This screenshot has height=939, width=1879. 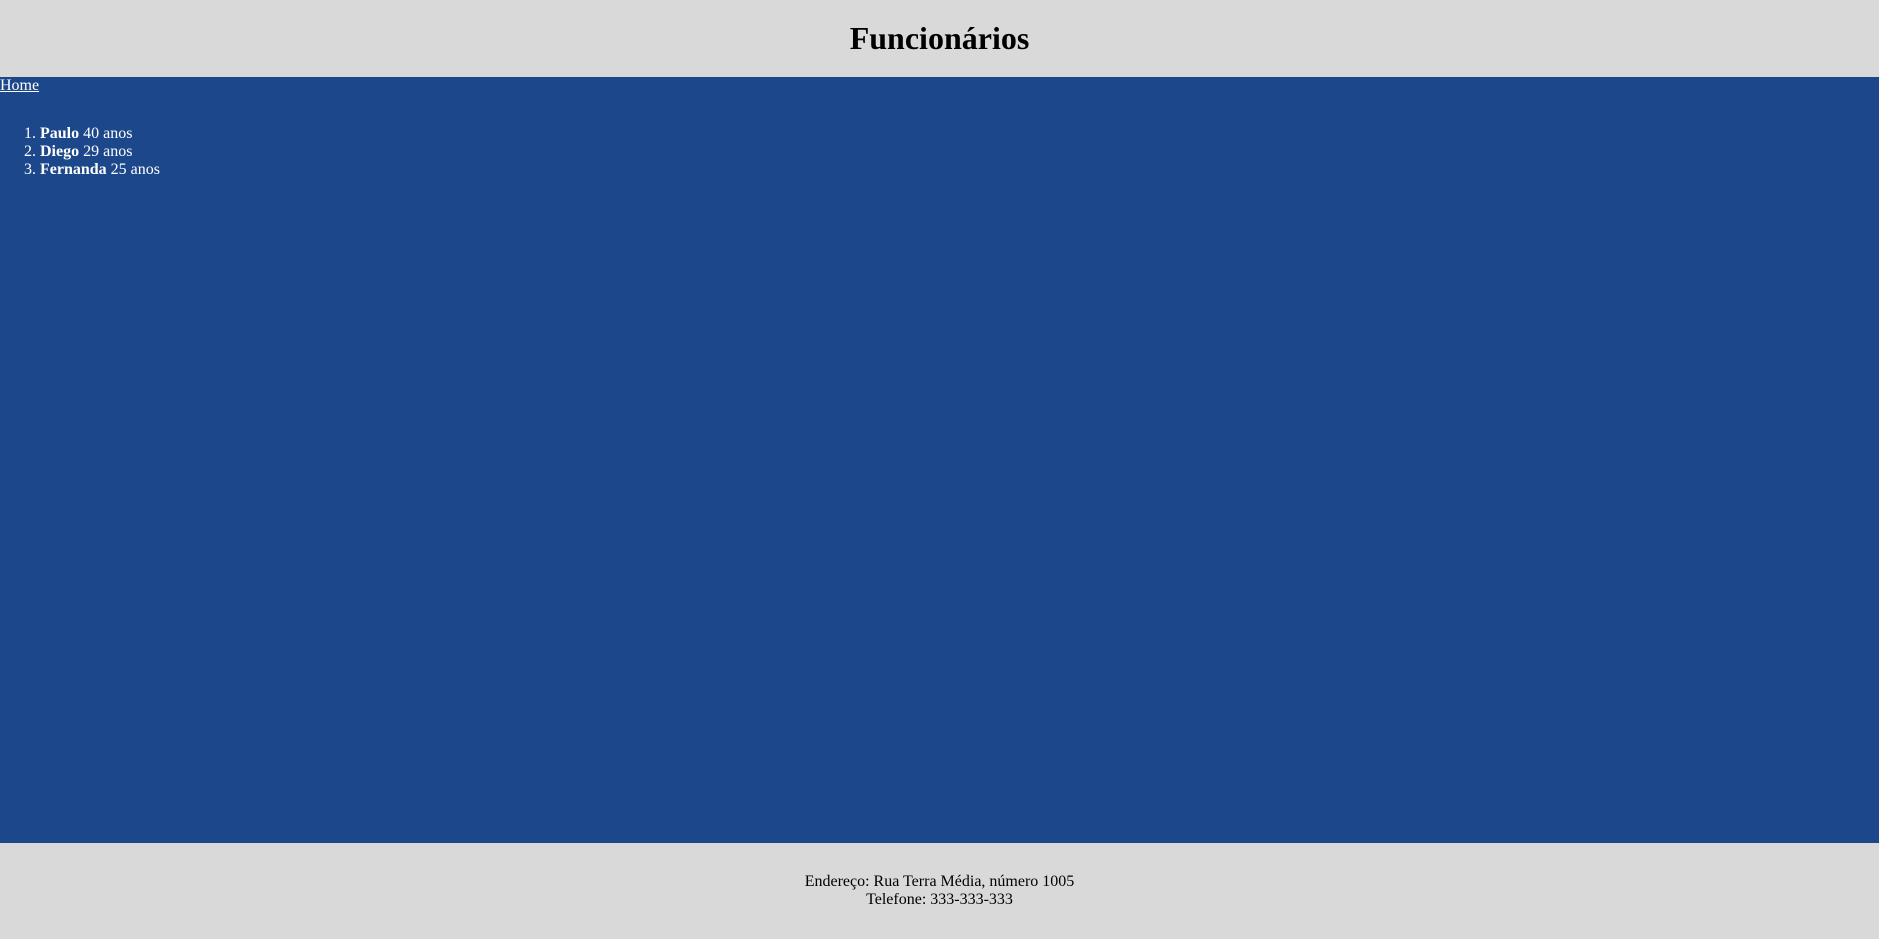 What do you see at coordinates (108, 133) in the screenshot?
I see `employee-age: 40 anos` at bounding box center [108, 133].